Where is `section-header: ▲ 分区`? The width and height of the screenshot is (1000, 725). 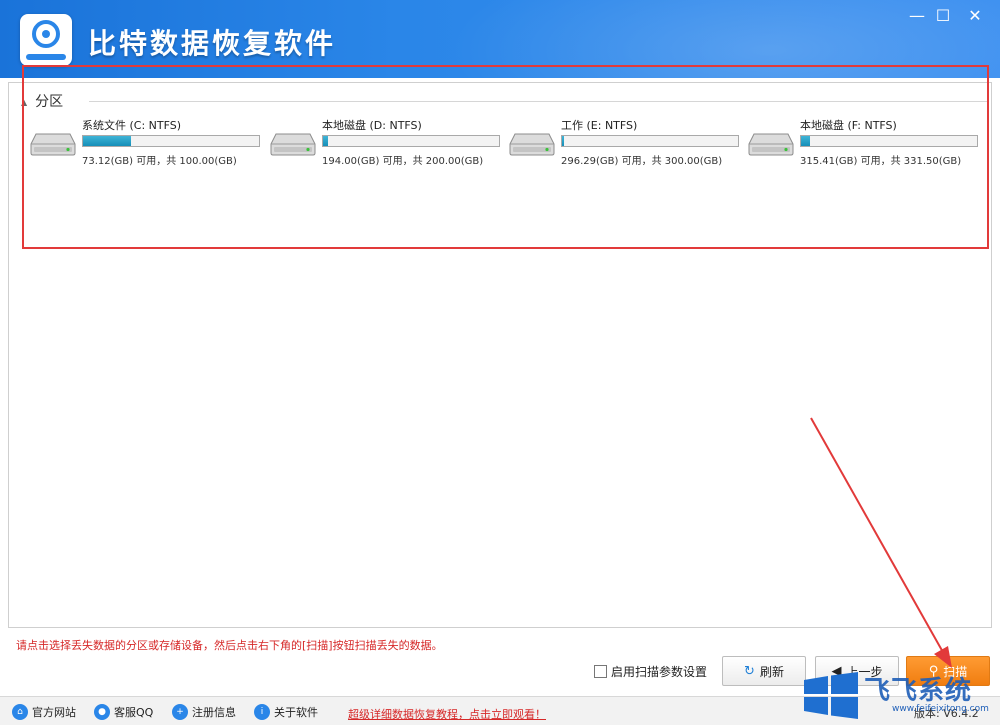
section-header: ▲ 分区 is located at coordinates (42, 101).